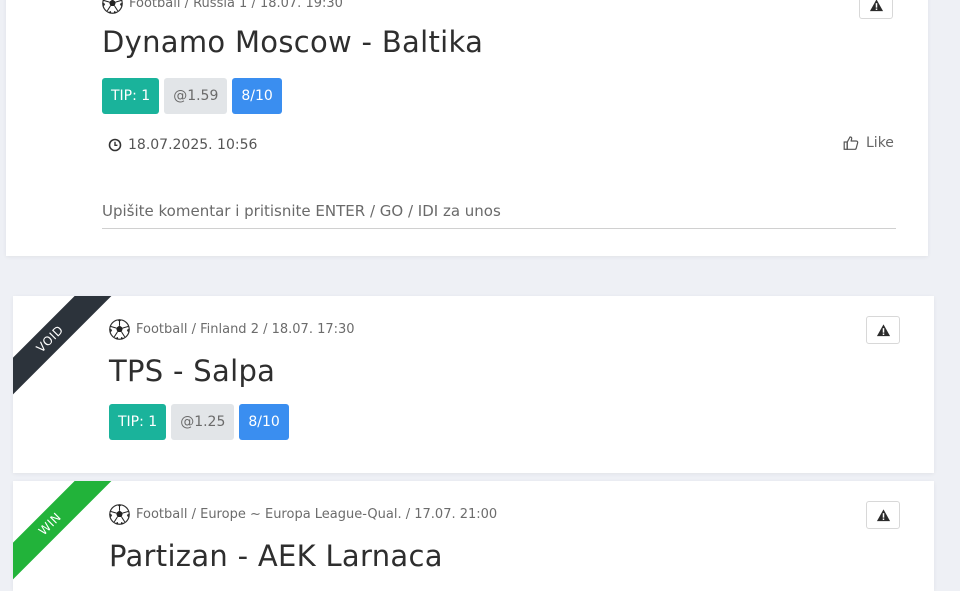 The image size is (960, 591). I want to click on match-meta: Football / Russia 1 / 18.07. 19:30, so click(222, 7).